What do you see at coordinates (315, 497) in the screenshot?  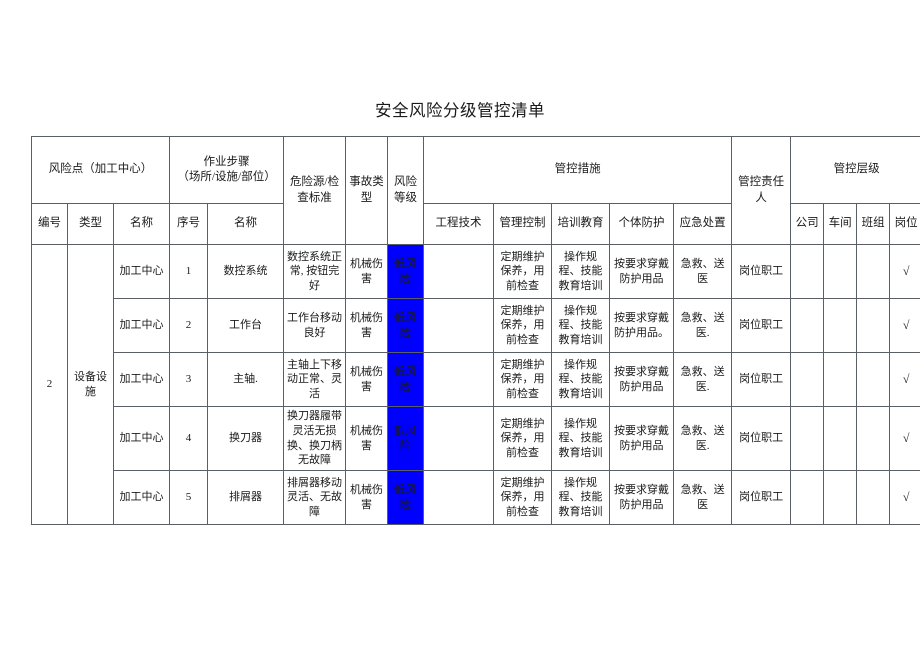 I see `cell-hazard-source: 排屑器移动灵活、无故障` at bounding box center [315, 497].